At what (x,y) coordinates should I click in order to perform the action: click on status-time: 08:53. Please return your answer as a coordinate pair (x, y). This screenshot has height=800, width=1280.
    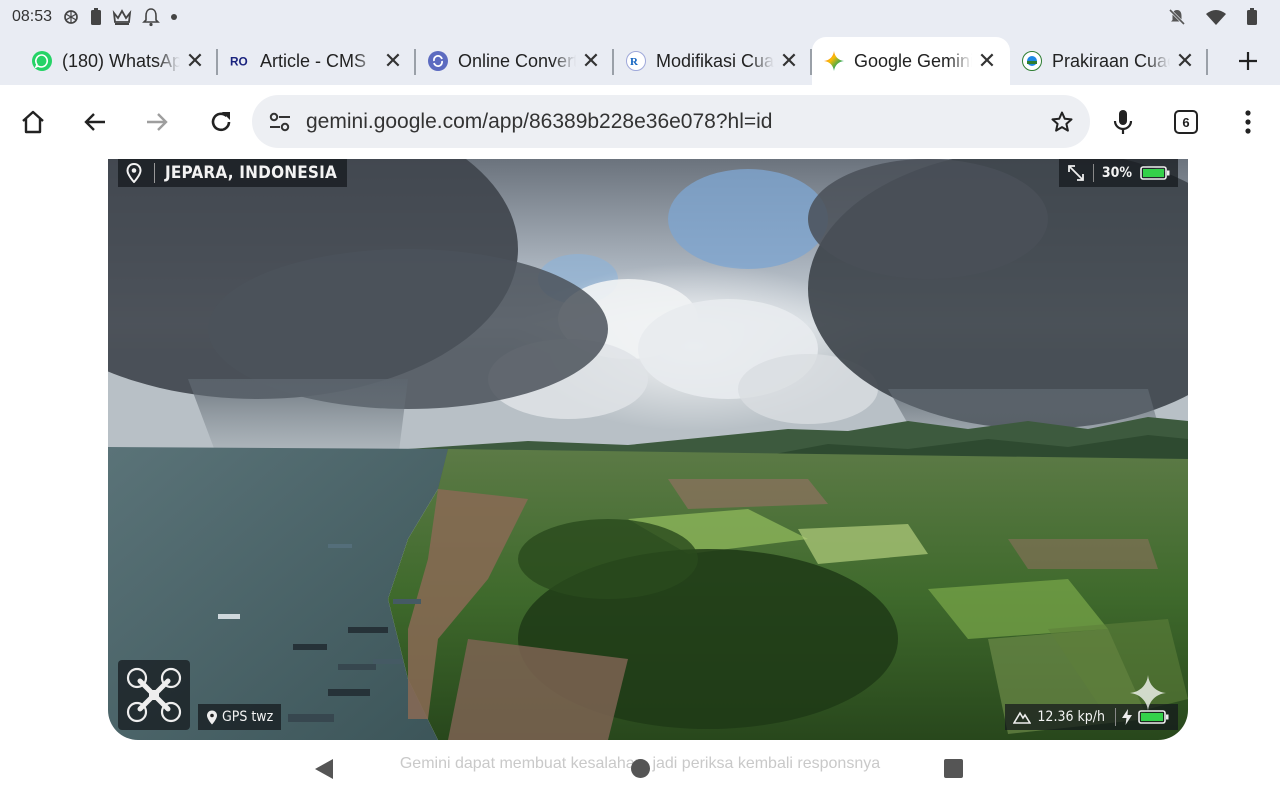
    Looking at the image, I should click on (32, 16).